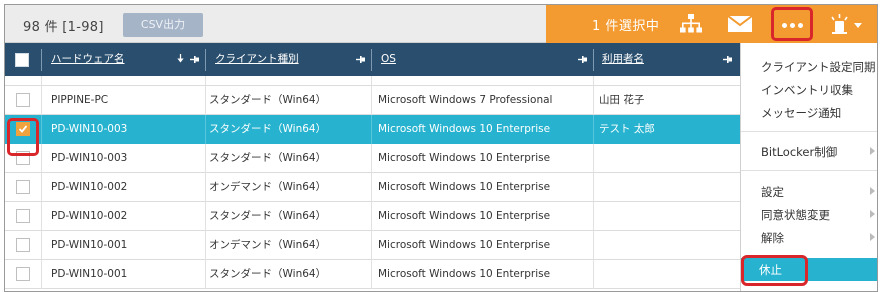 The height and width of the screenshot is (292, 880). Describe the element at coordinates (807, 90) in the screenshot. I see `menu-item-inventory-collect: インベントリ収集` at that location.